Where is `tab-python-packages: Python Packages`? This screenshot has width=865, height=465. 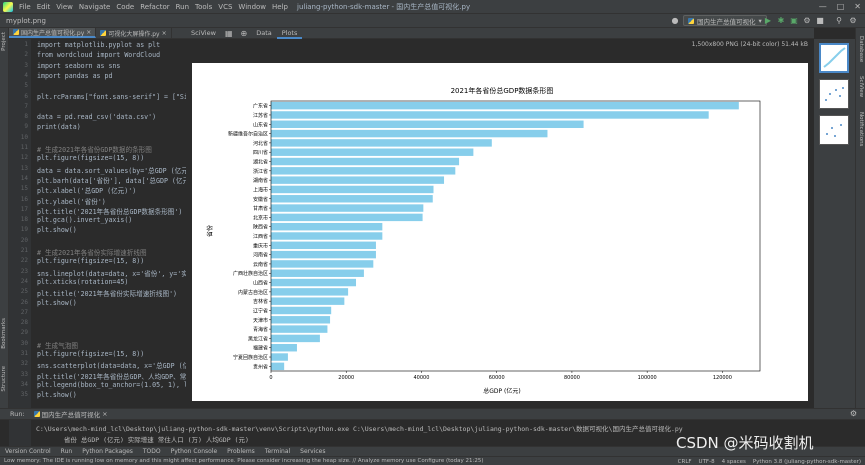
tab-python-packages: Python Packages is located at coordinates (107, 451).